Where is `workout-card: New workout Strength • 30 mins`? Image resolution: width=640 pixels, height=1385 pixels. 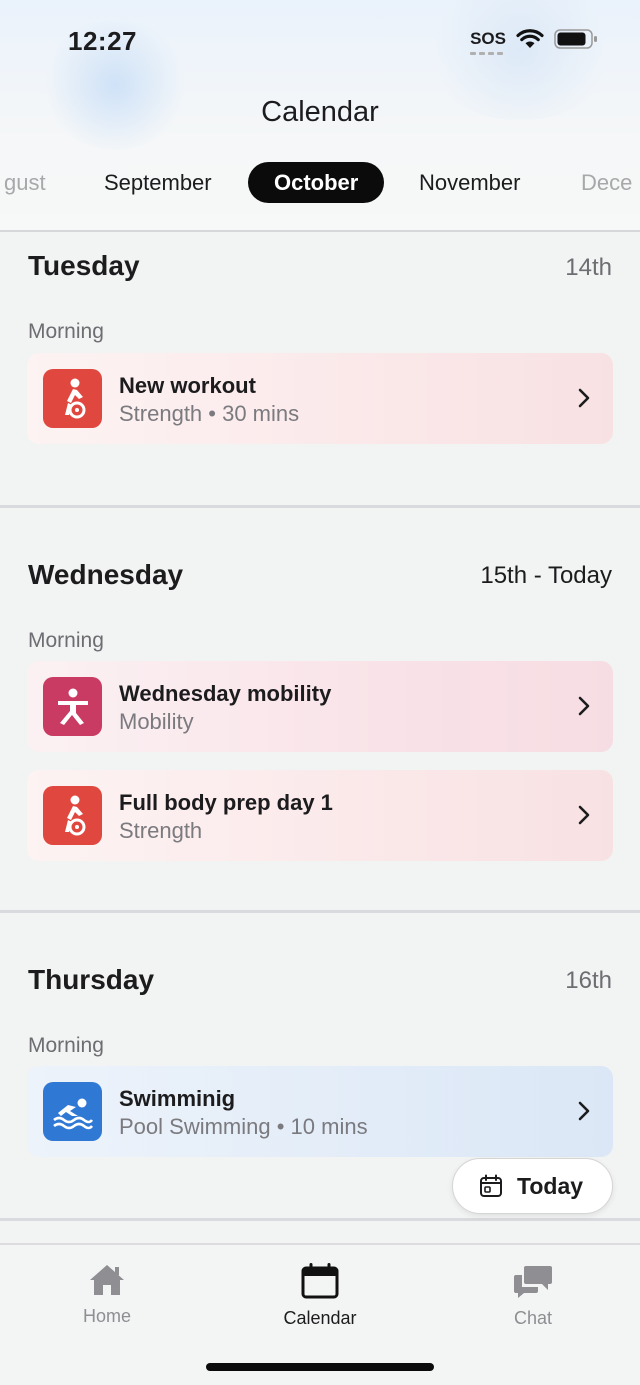
workout-card: New workout Strength • 30 mins is located at coordinates (320, 398).